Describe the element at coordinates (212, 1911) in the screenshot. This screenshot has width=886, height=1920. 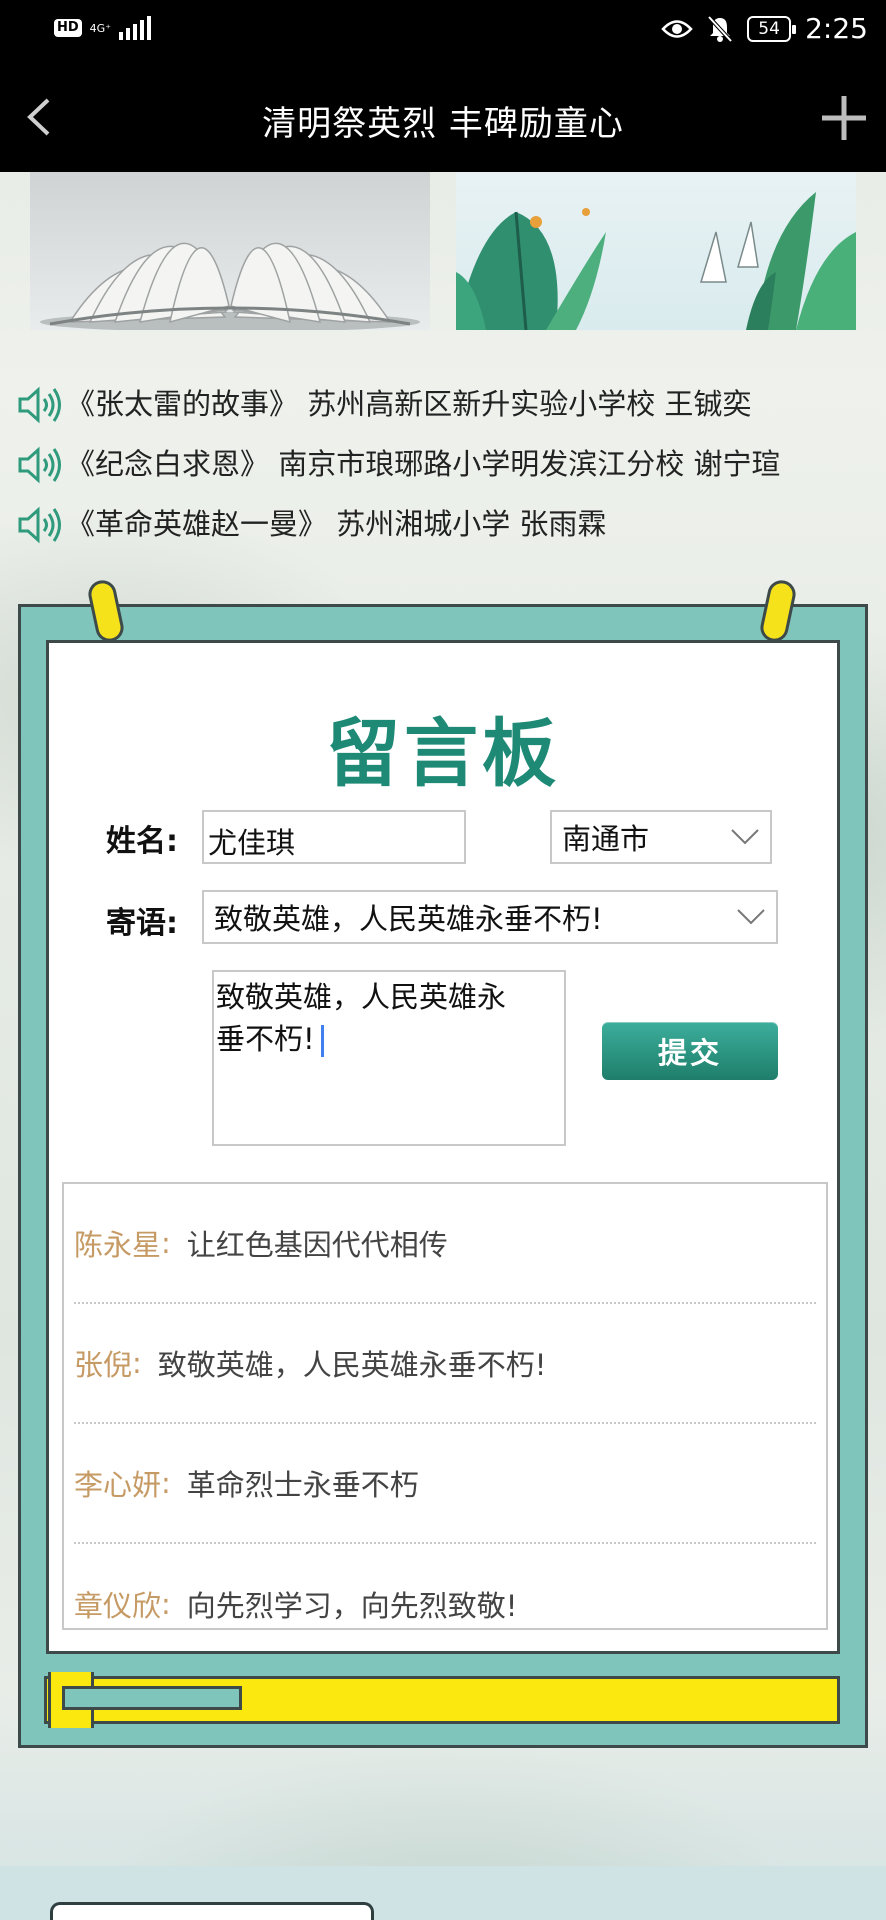
I see `next-section-card` at that location.